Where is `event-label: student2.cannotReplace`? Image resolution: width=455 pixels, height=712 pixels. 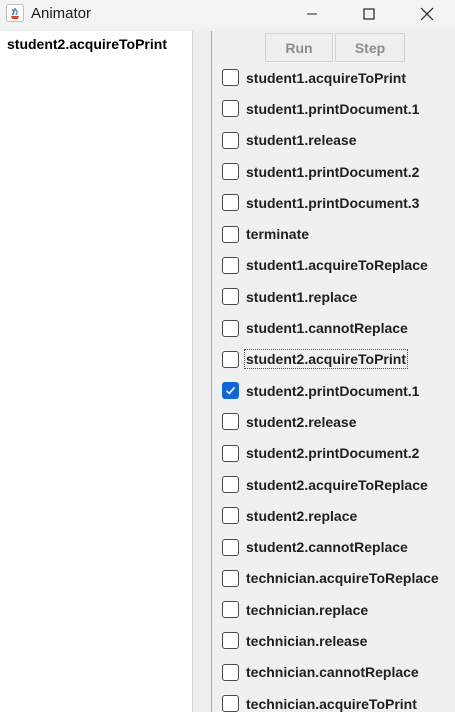
event-label: student2.cannotReplace is located at coordinates (327, 547).